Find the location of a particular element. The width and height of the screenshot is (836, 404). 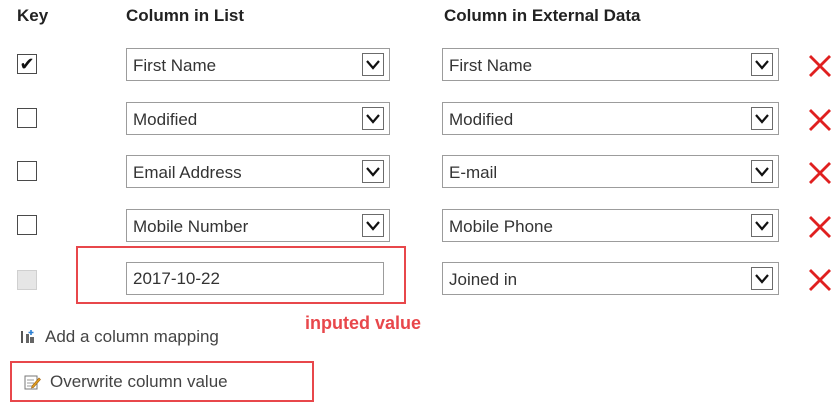

external-column-select-row-3: E-mail is located at coordinates (610, 171).